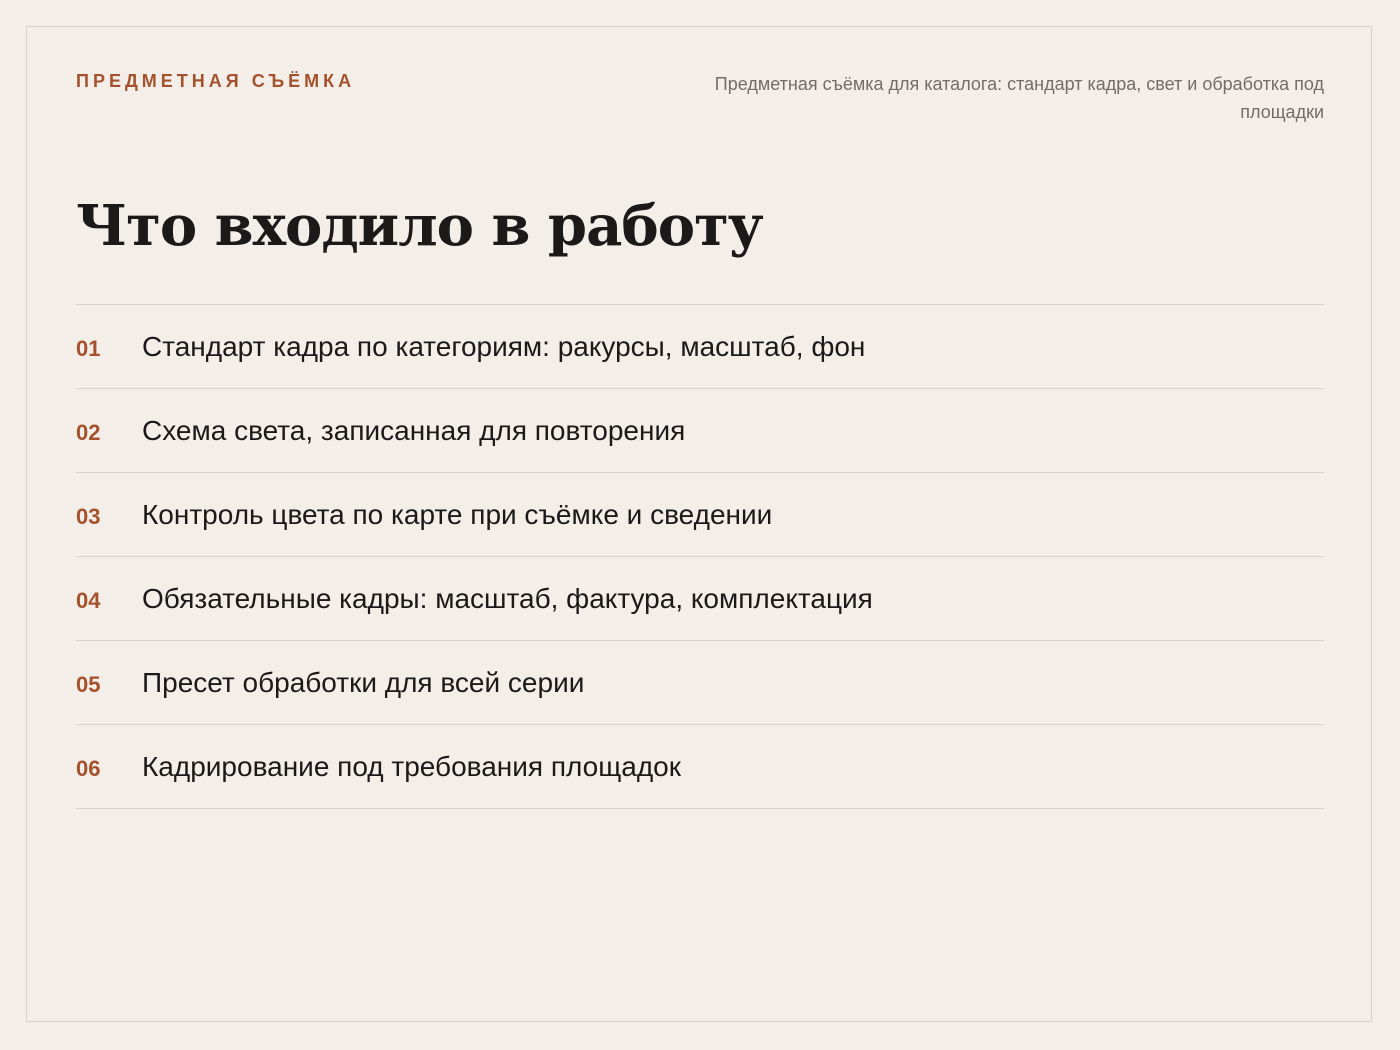 This screenshot has height=1050, width=1400. What do you see at coordinates (411, 766) in the screenshot?
I see `item-text: Кадрирование под требования площадок` at bounding box center [411, 766].